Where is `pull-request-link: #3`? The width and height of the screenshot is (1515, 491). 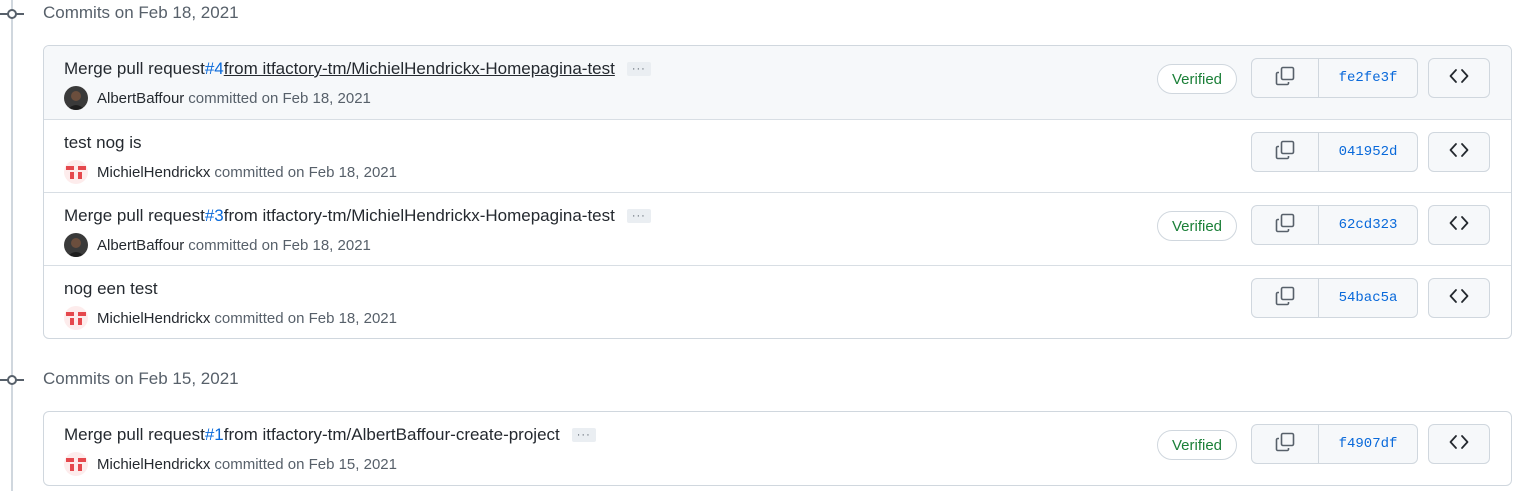 pull-request-link: #3 is located at coordinates (214, 216).